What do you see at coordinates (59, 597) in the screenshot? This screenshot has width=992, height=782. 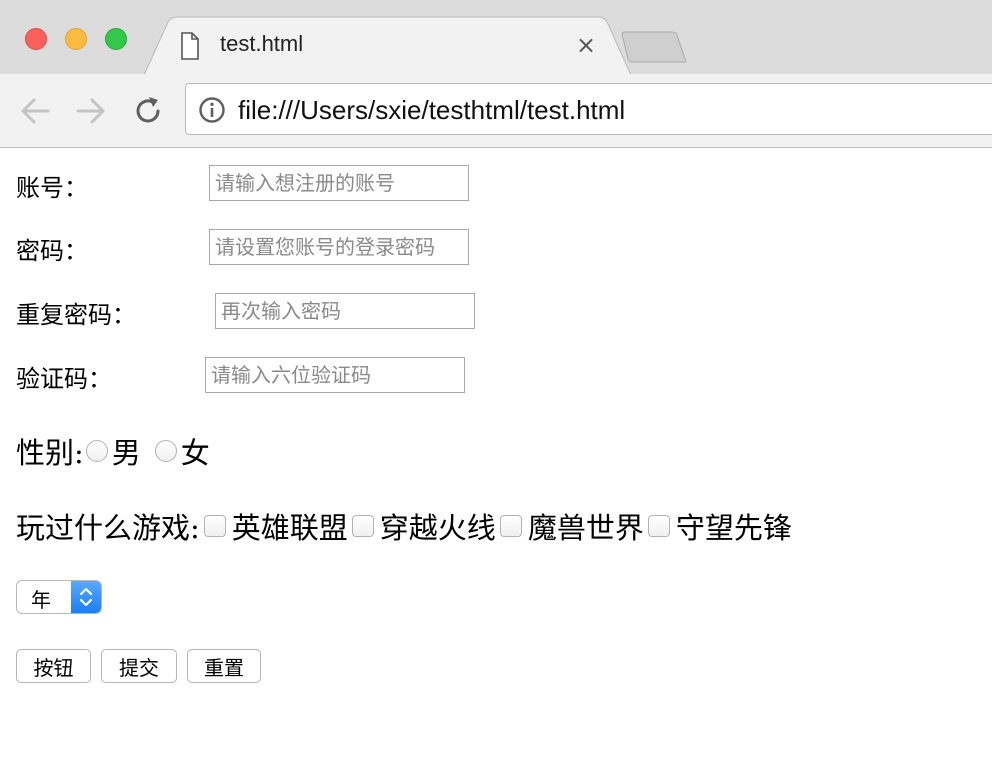 I see `year-select: 年` at bounding box center [59, 597].